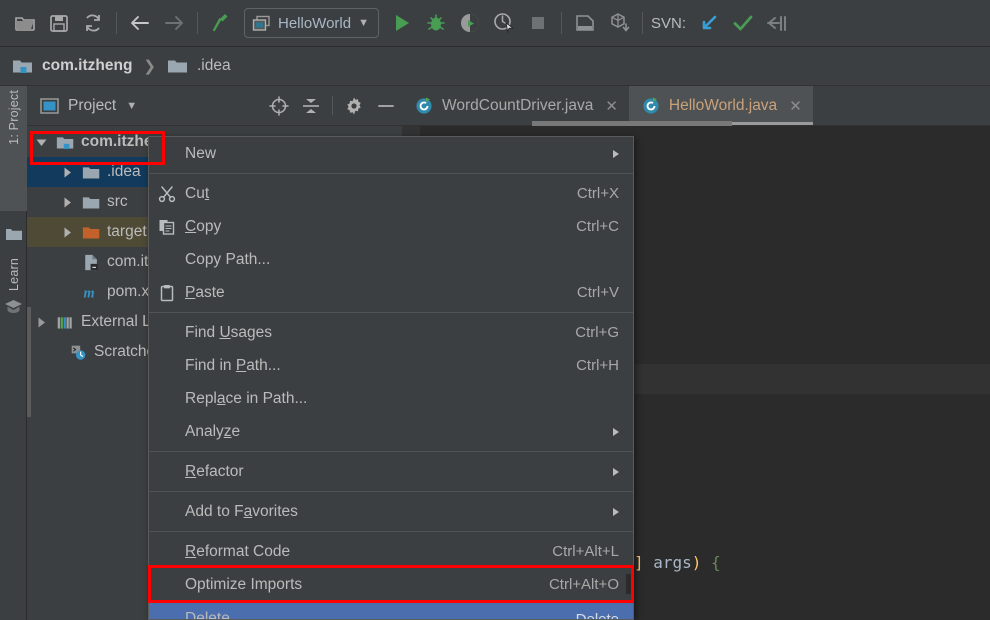 Image resolution: width=990 pixels, height=620 pixels. I want to click on editor-tab-wordcountdriver: WordCountDriver.java ✕, so click(515, 105).